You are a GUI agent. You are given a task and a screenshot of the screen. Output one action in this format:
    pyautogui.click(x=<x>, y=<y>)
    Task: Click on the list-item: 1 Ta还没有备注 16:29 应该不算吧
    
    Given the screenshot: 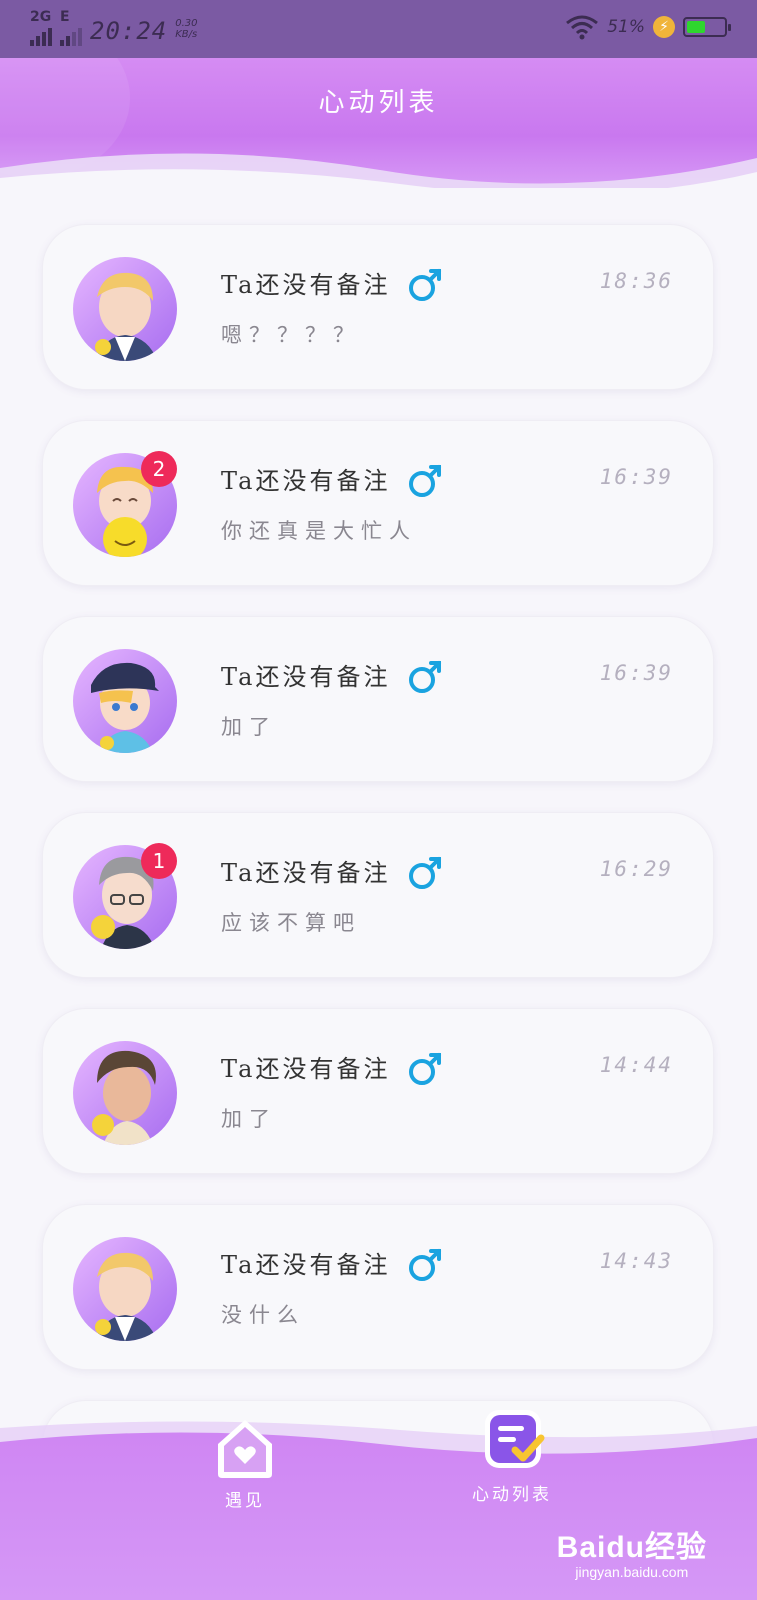 What is the action you would take?
    pyautogui.click(x=378, y=895)
    